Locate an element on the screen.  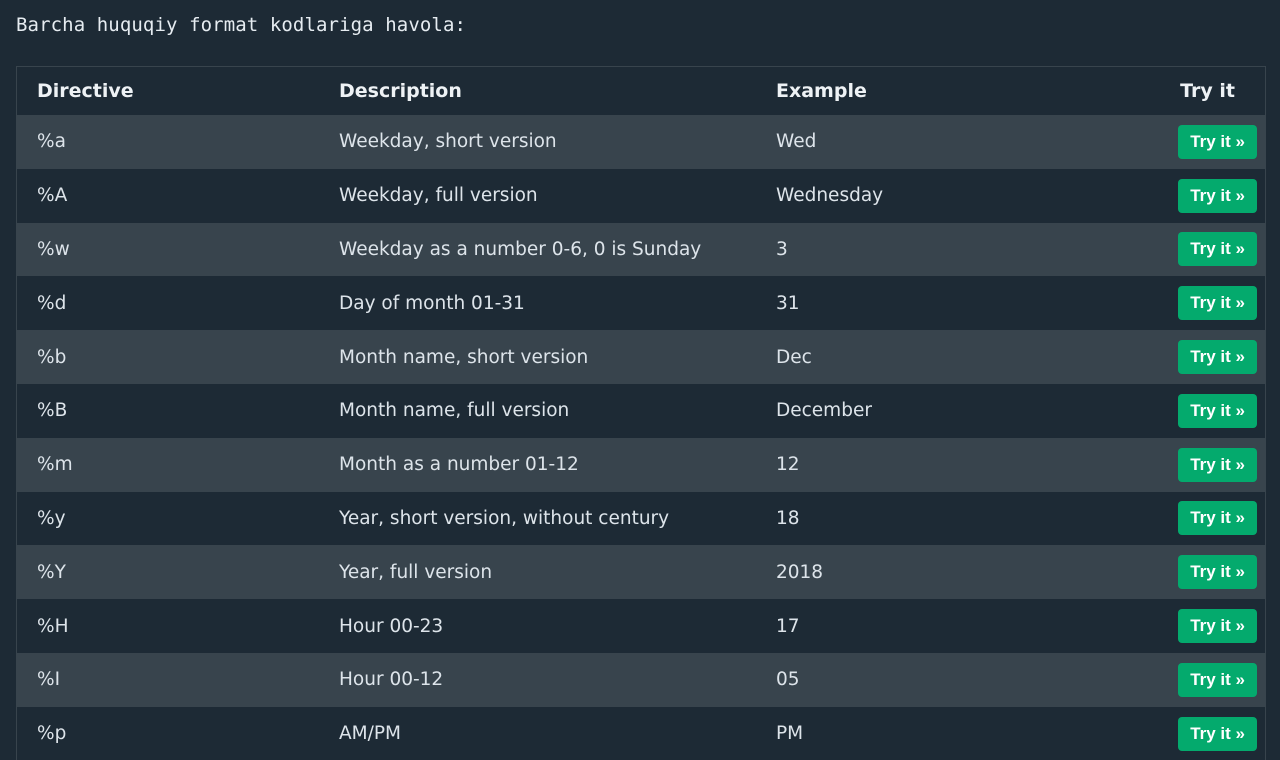
example-cell: 2018 is located at coordinates (800, 572).